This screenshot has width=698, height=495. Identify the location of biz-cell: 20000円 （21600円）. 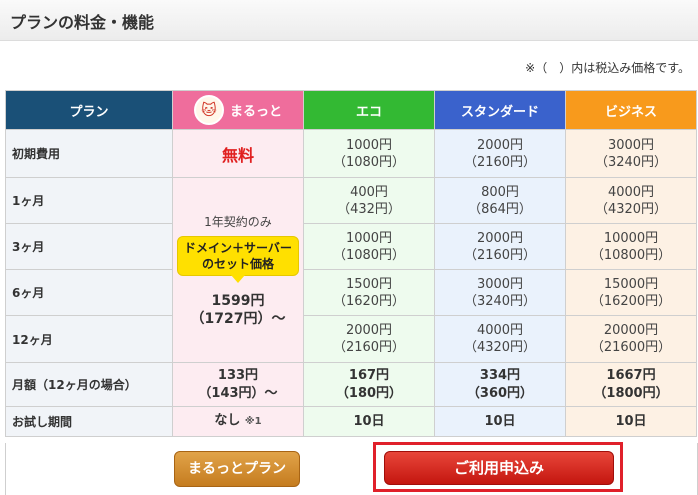
(631, 339).